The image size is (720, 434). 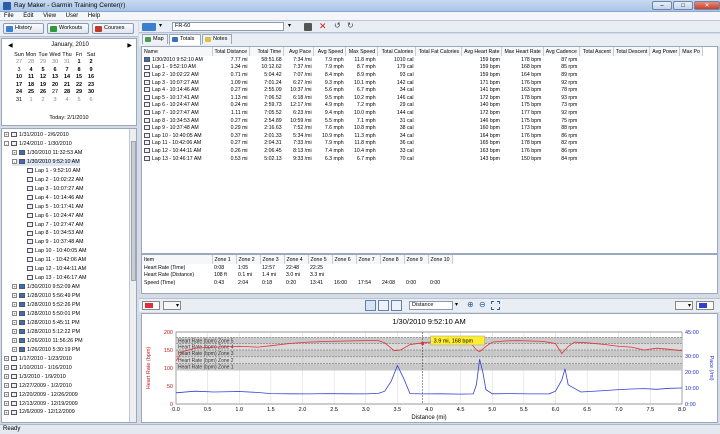 What do you see at coordinates (352, 26) in the screenshot?
I see `redo-icon: ↻` at bounding box center [352, 26].